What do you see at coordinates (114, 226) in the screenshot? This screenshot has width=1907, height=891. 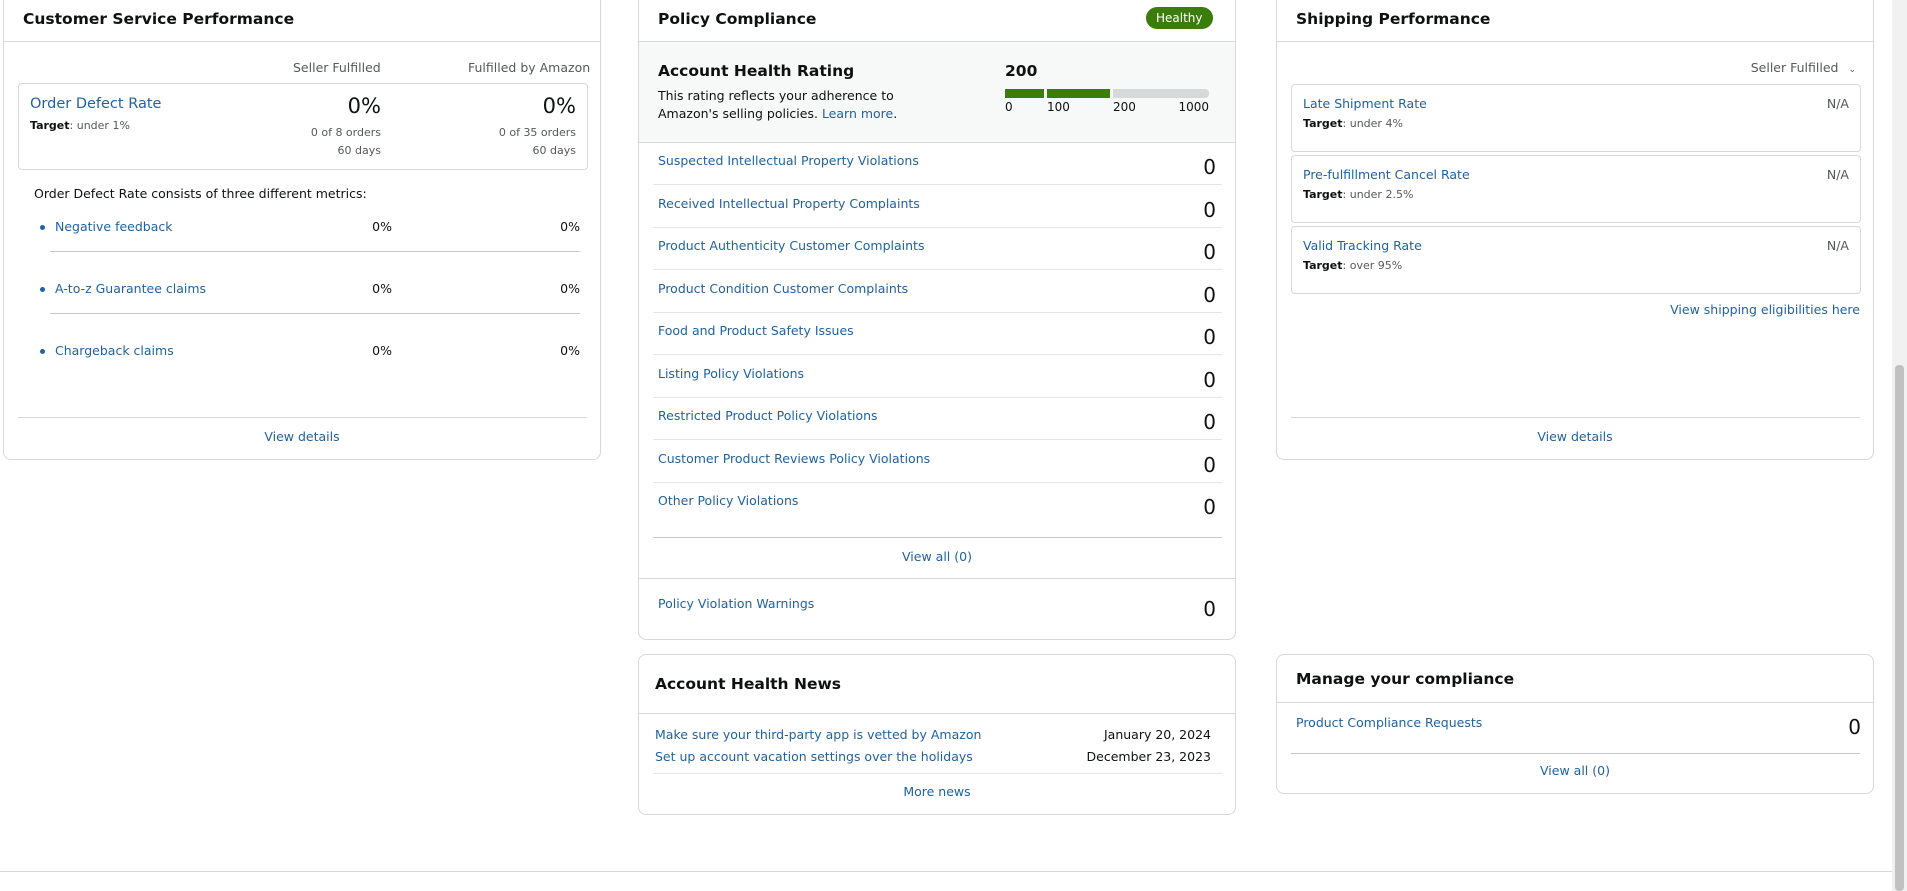 I see `negative-feedback-link: Negative feedback` at bounding box center [114, 226].